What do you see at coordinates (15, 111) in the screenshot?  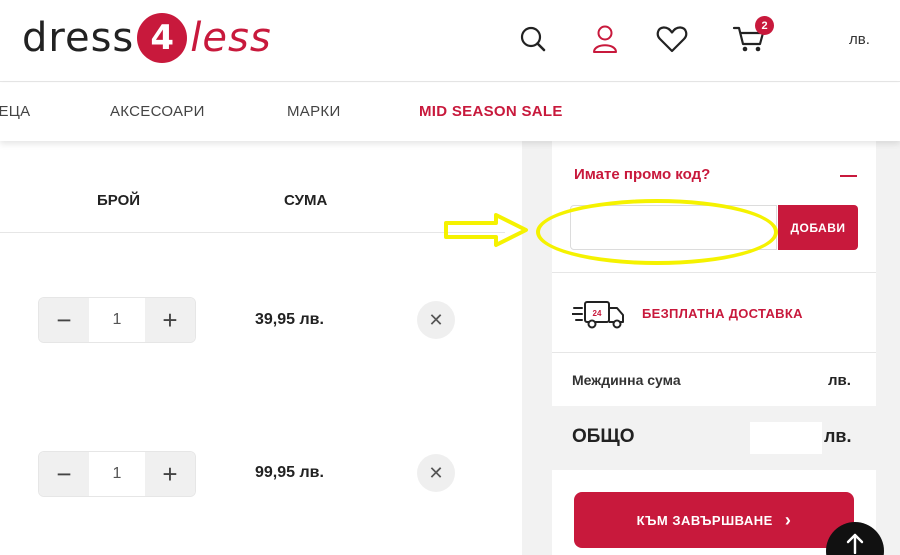 I see `nav-item-kids: ДЕЦА` at bounding box center [15, 111].